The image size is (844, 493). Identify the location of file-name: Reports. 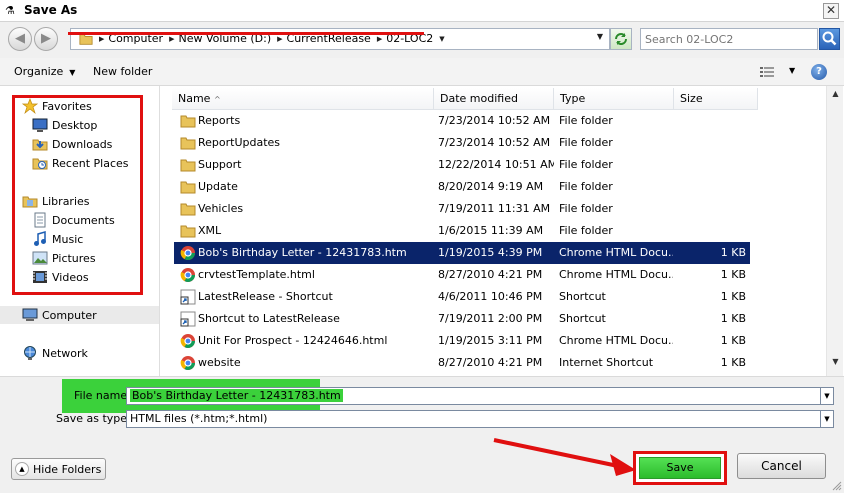
(219, 120).